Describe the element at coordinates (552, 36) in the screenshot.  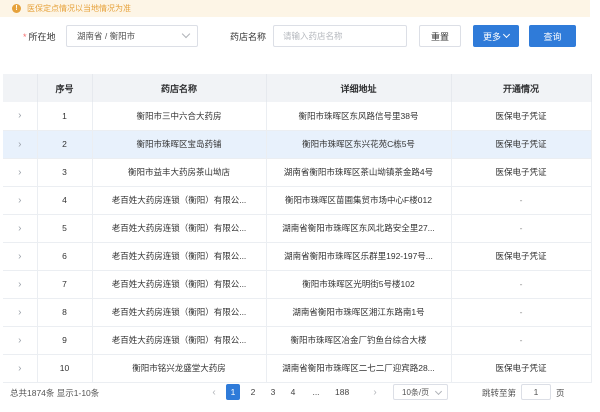
I see `search-button: 查询` at that location.